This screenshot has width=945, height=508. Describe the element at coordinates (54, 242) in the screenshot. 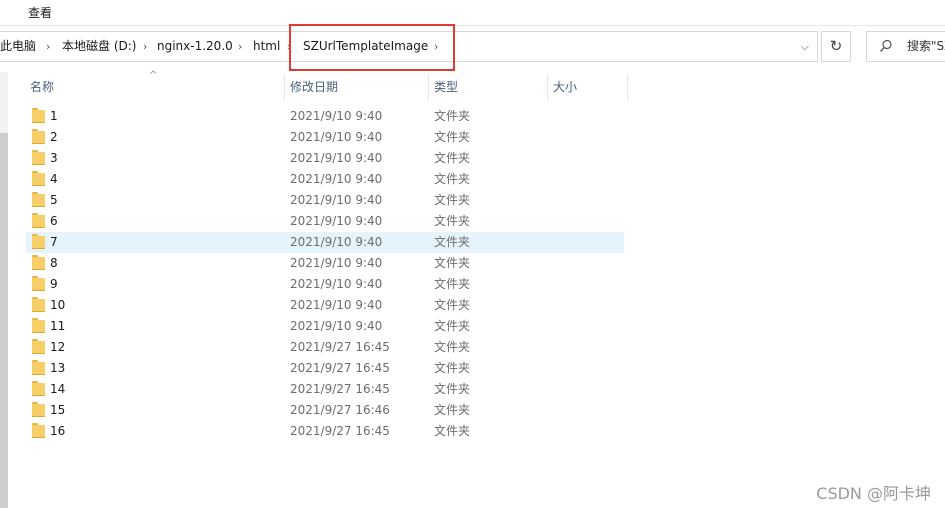

I see `file-name: 7` at that location.